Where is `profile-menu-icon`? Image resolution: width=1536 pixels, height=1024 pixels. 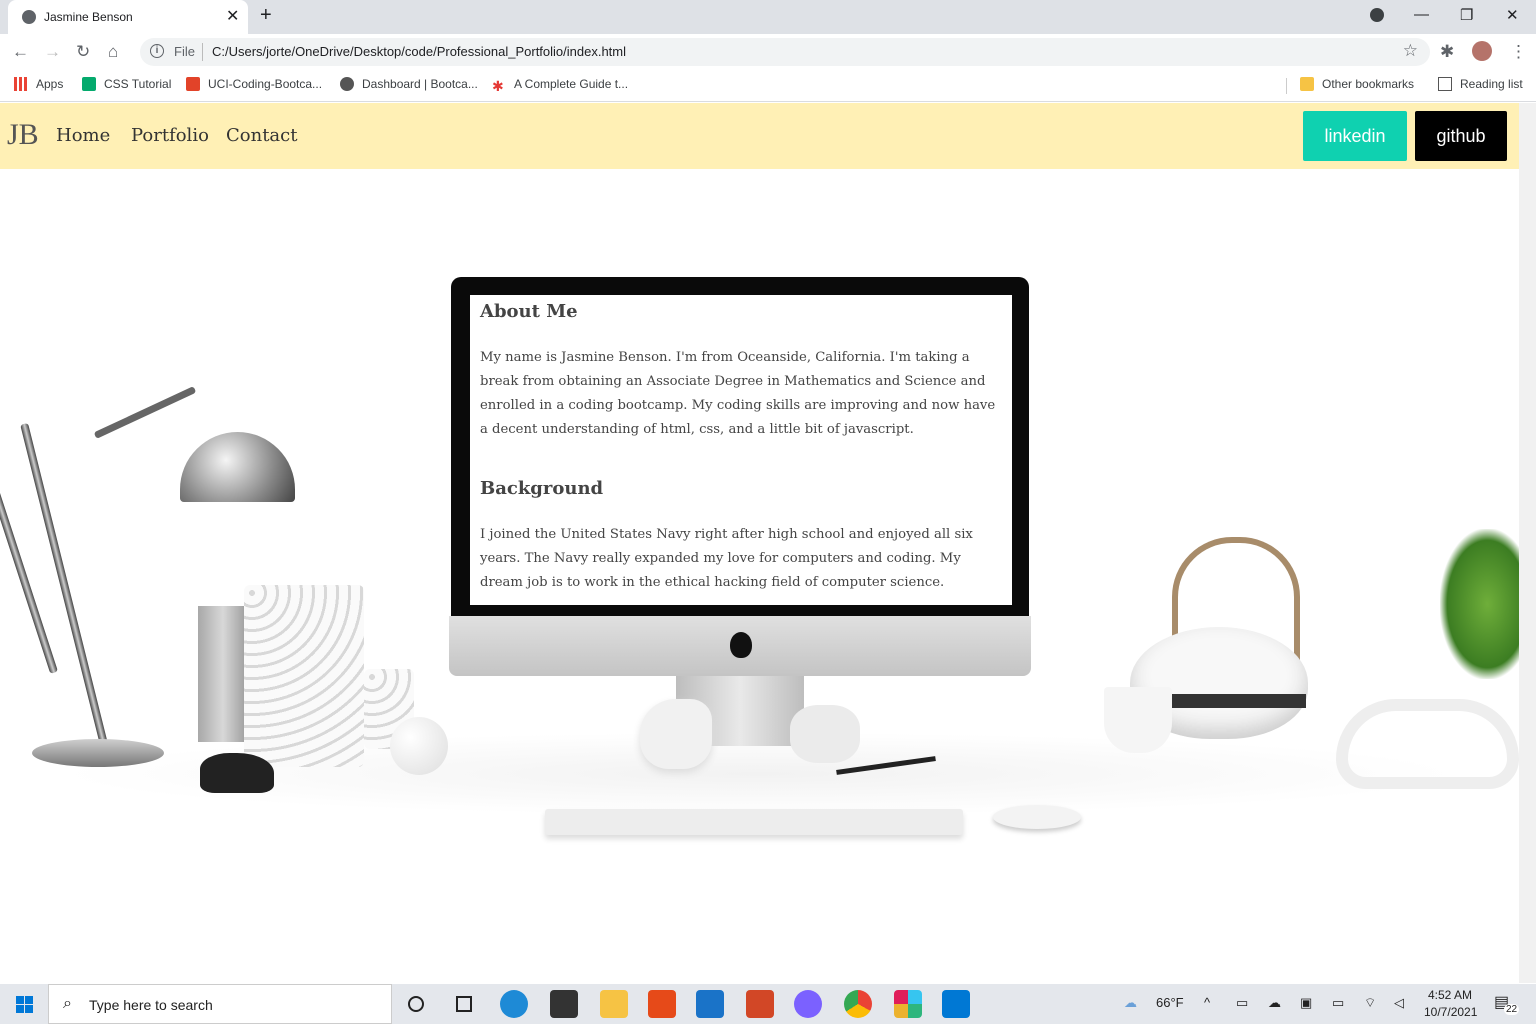 profile-menu-icon is located at coordinates (1377, 15).